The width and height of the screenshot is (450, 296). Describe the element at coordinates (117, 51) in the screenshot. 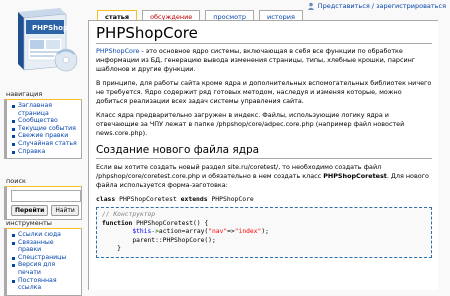

I see `core-link: PHPShopCore` at that location.